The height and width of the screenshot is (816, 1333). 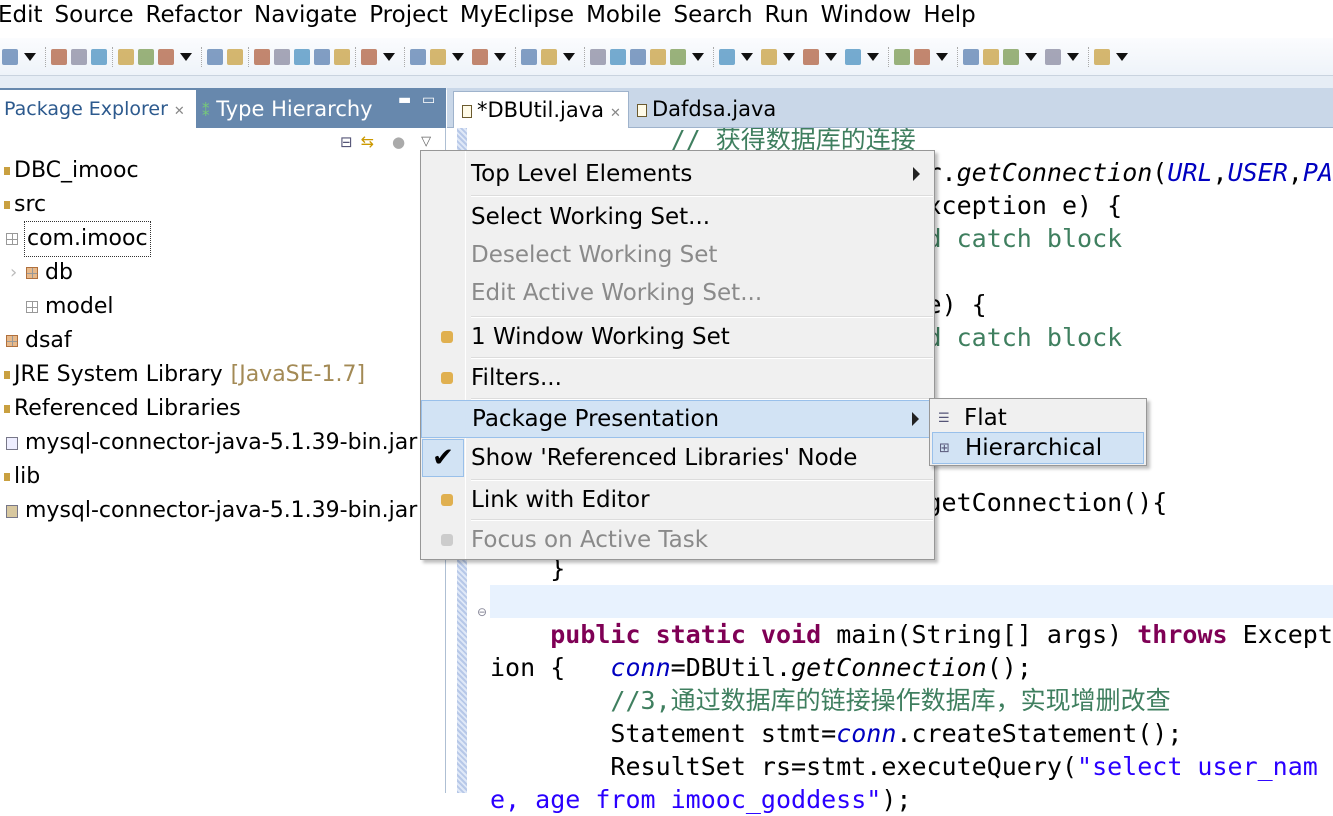 I want to click on tree-item: DBC_imooc, so click(x=71, y=171).